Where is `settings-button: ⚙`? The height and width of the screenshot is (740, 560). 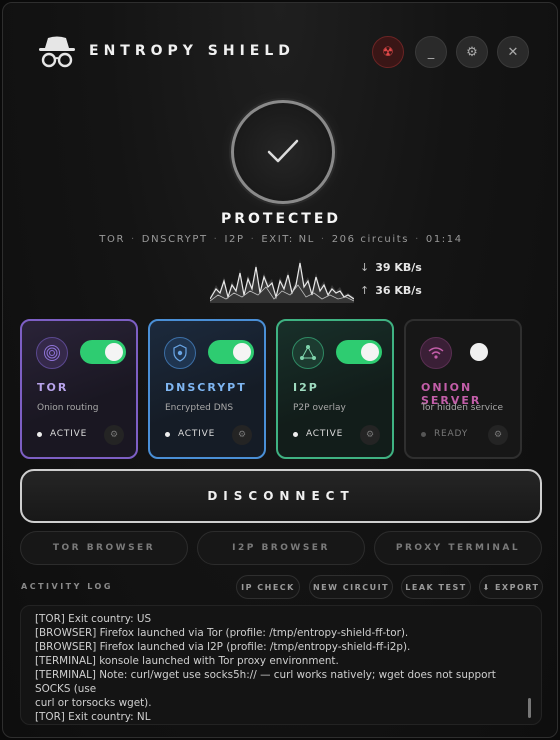 settings-button: ⚙ is located at coordinates (472, 52).